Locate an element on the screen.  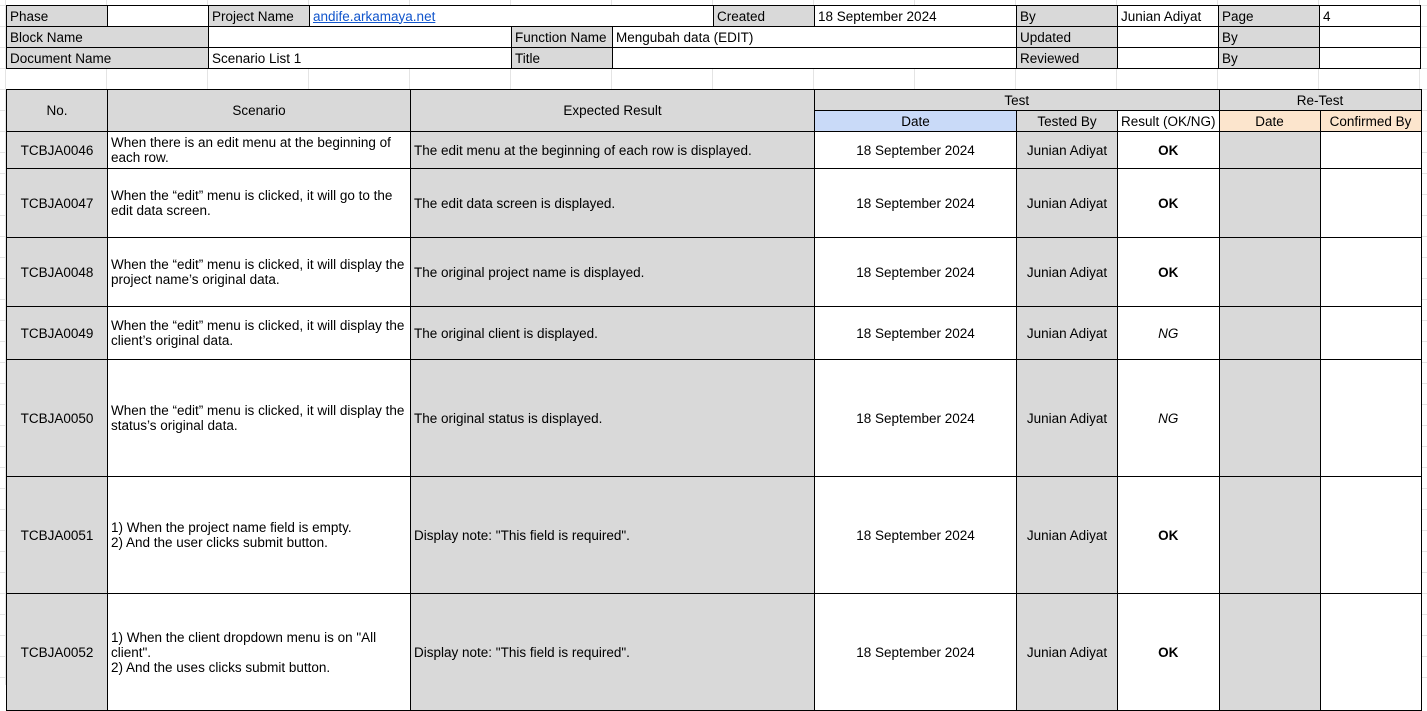
updated-label: Updated is located at coordinates (1067, 37).